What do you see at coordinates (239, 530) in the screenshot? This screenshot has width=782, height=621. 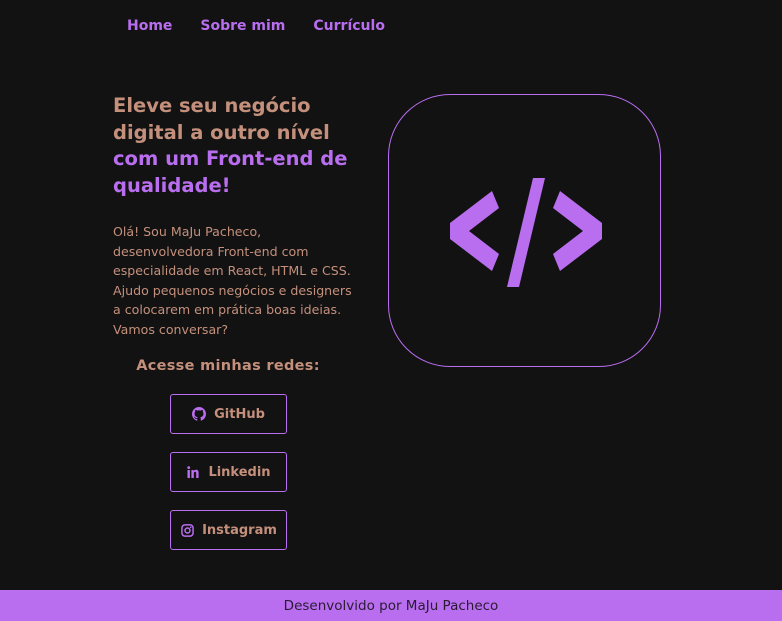 I see `instagram-label: Instagram` at bounding box center [239, 530].